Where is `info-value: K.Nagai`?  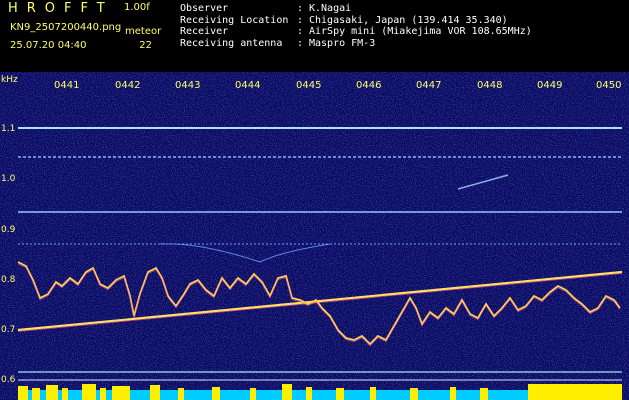 info-value: K.Nagai is located at coordinates (330, 8).